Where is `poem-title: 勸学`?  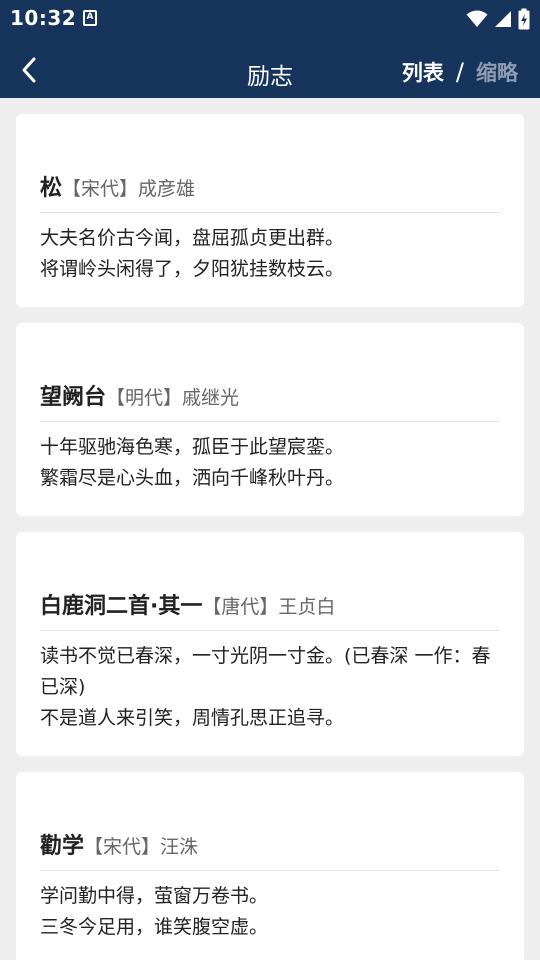
poem-title: 勸学 is located at coordinates (62, 846).